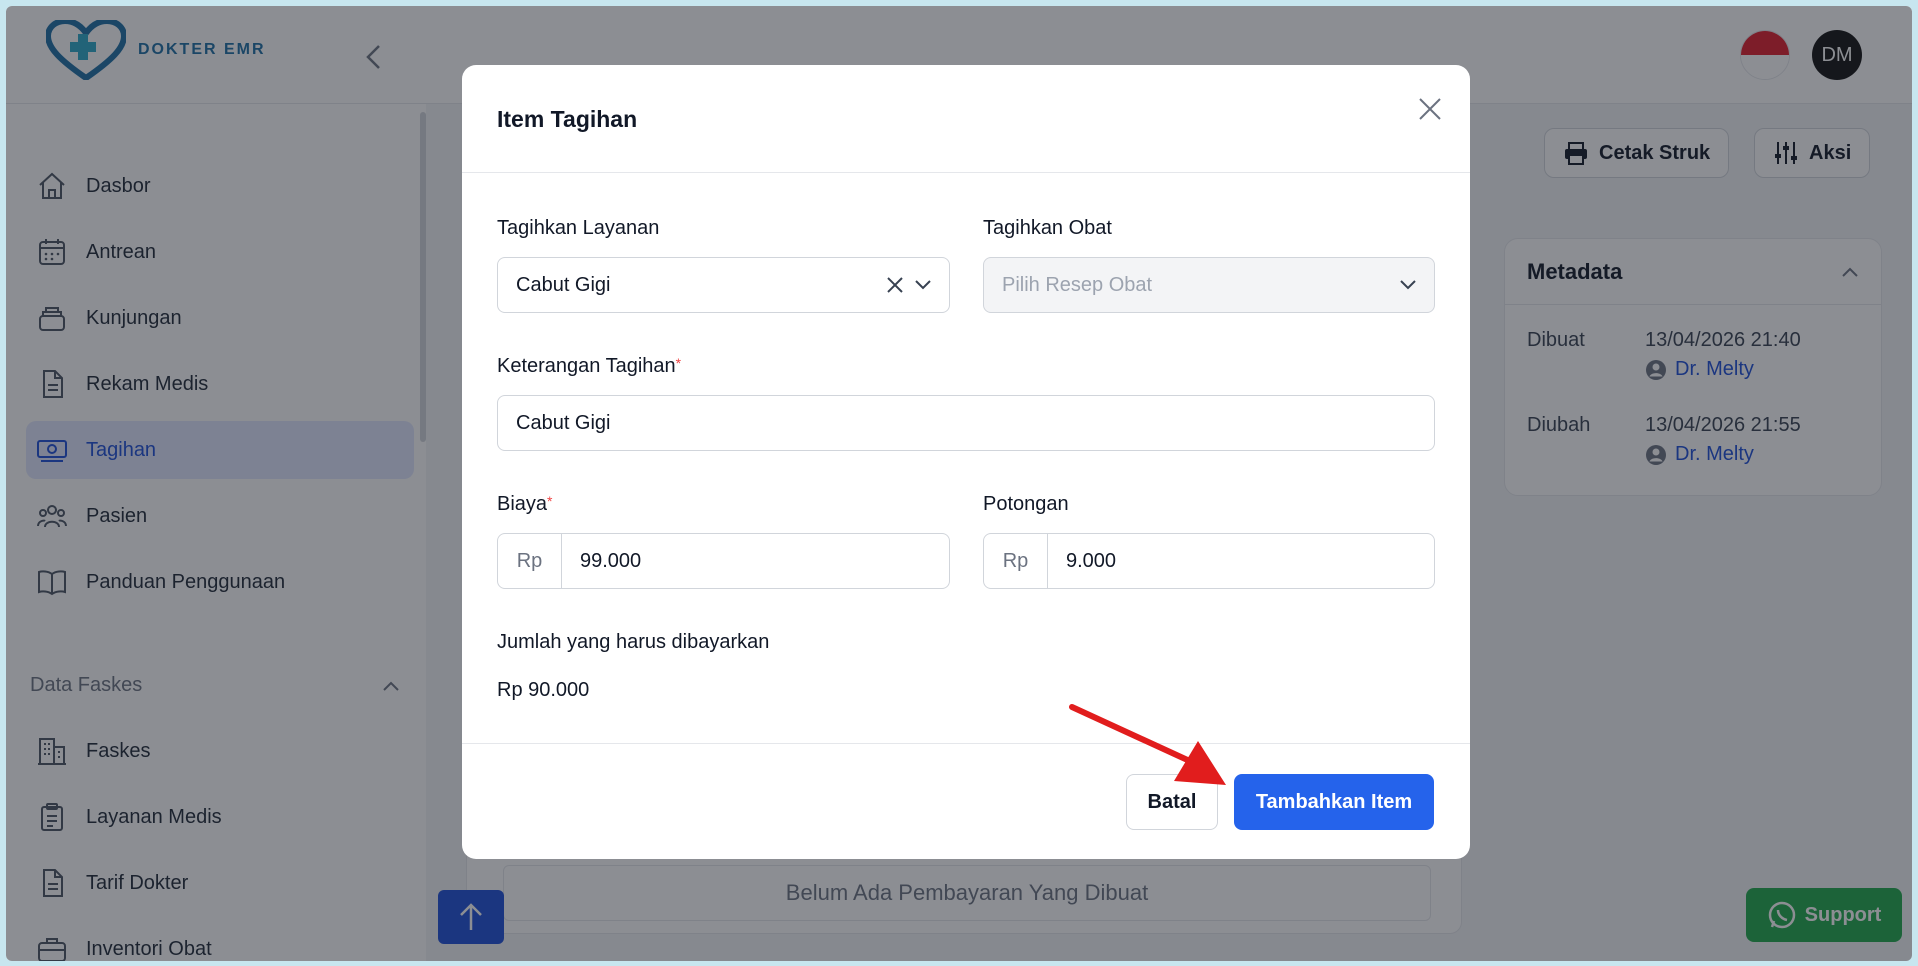 The height and width of the screenshot is (966, 1918). What do you see at coordinates (1077, 284) in the screenshot?
I see `drug-placeholder: Pilih Resep Obat` at bounding box center [1077, 284].